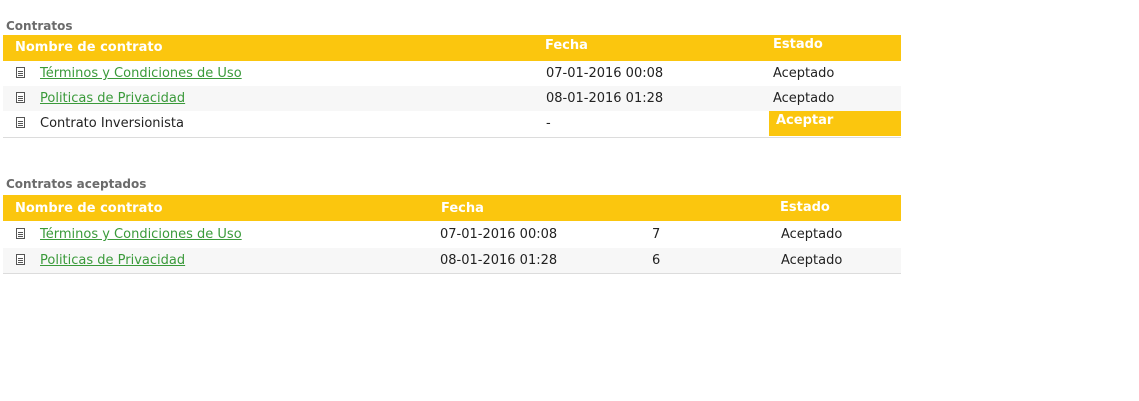  Describe the element at coordinates (76, 184) in the screenshot. I see `section-title-contratos-aceptados: Contratos aceptados` at that location.